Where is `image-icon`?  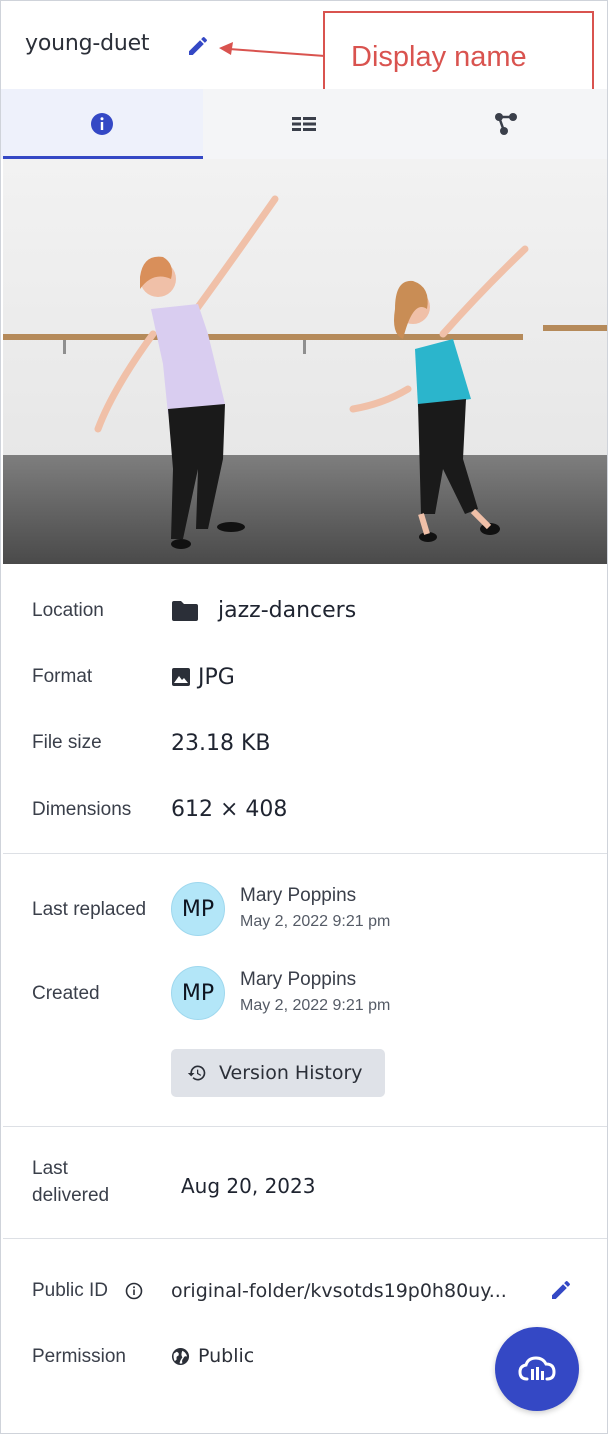 image-icon is located at coordinates (181, 677).